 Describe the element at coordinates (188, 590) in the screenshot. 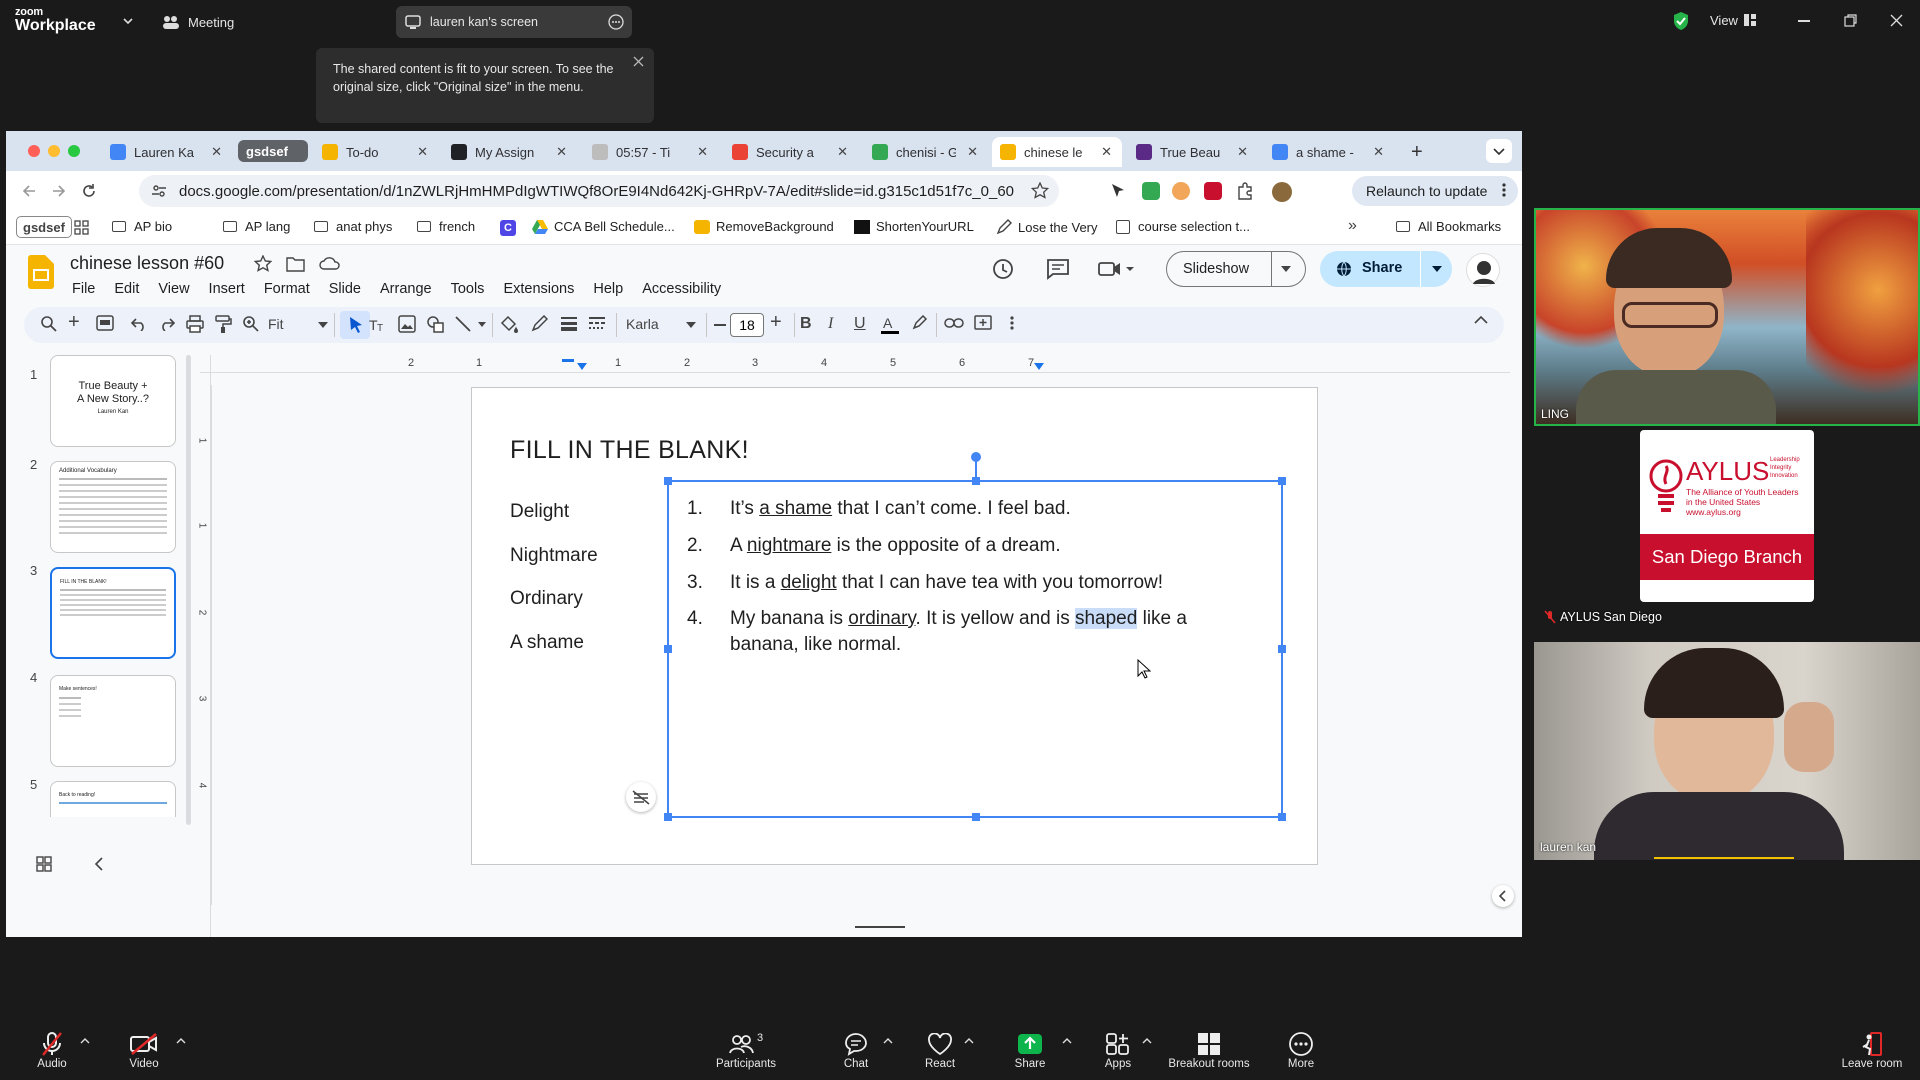

I see `thumbnail-scrollbar` at that location.